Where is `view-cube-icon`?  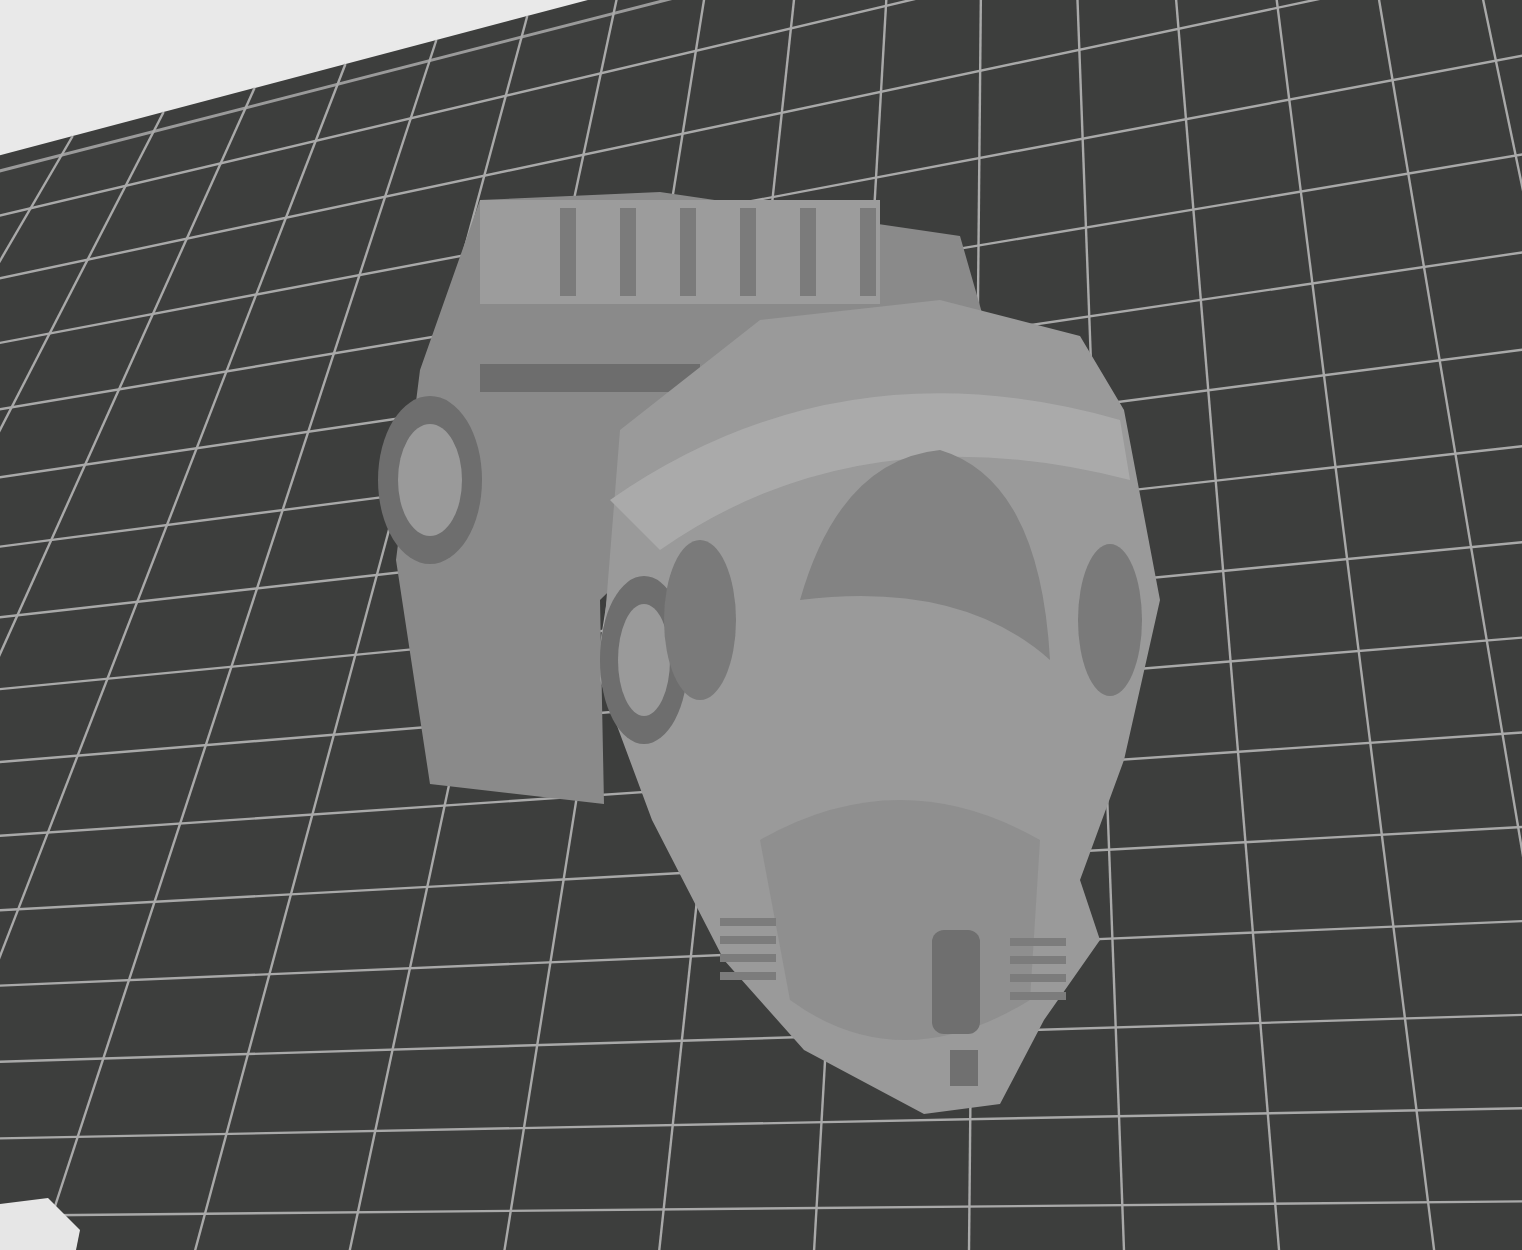 view-cube-icon is located at coordinates (40, 1224).